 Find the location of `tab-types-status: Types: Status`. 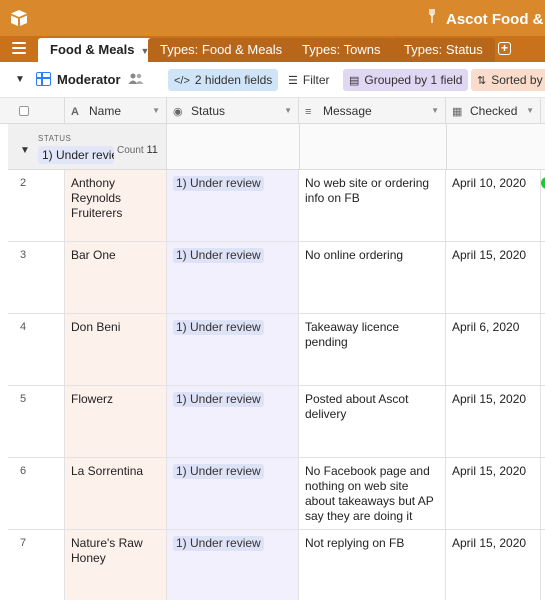

tab-types-status: Types: Status is located at coordinates (443, 50).